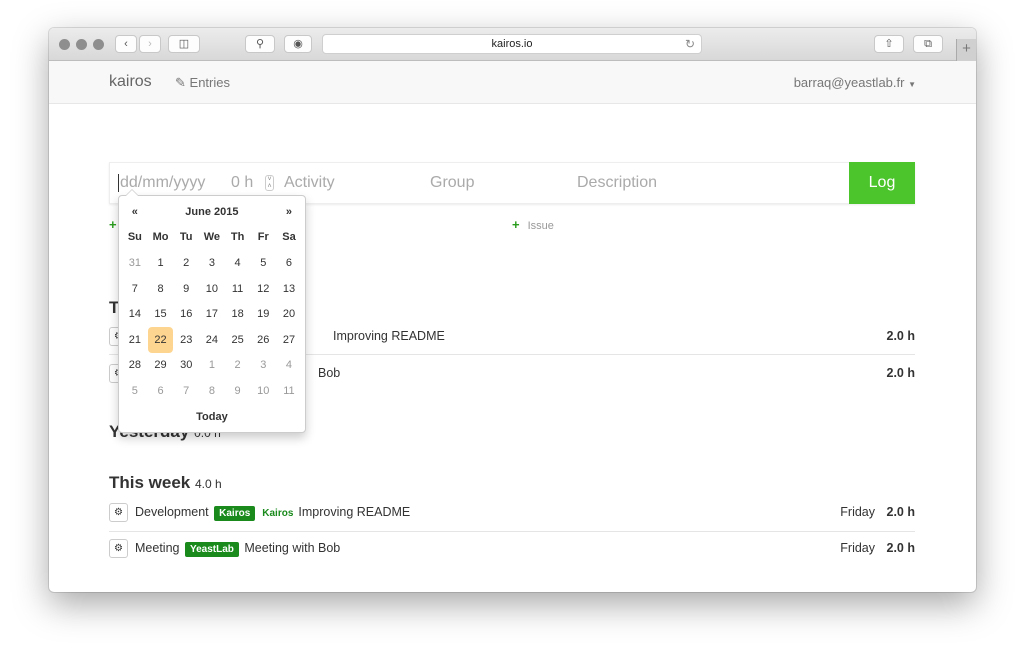  What do you see at coordinates (540, 226) in the screenshot?
I see `issue-label: Issue` at bounding box center [540, 226].